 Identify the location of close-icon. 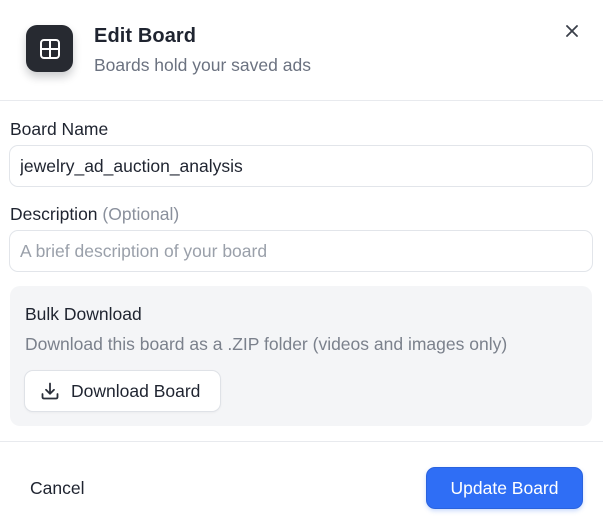
(572, 31).